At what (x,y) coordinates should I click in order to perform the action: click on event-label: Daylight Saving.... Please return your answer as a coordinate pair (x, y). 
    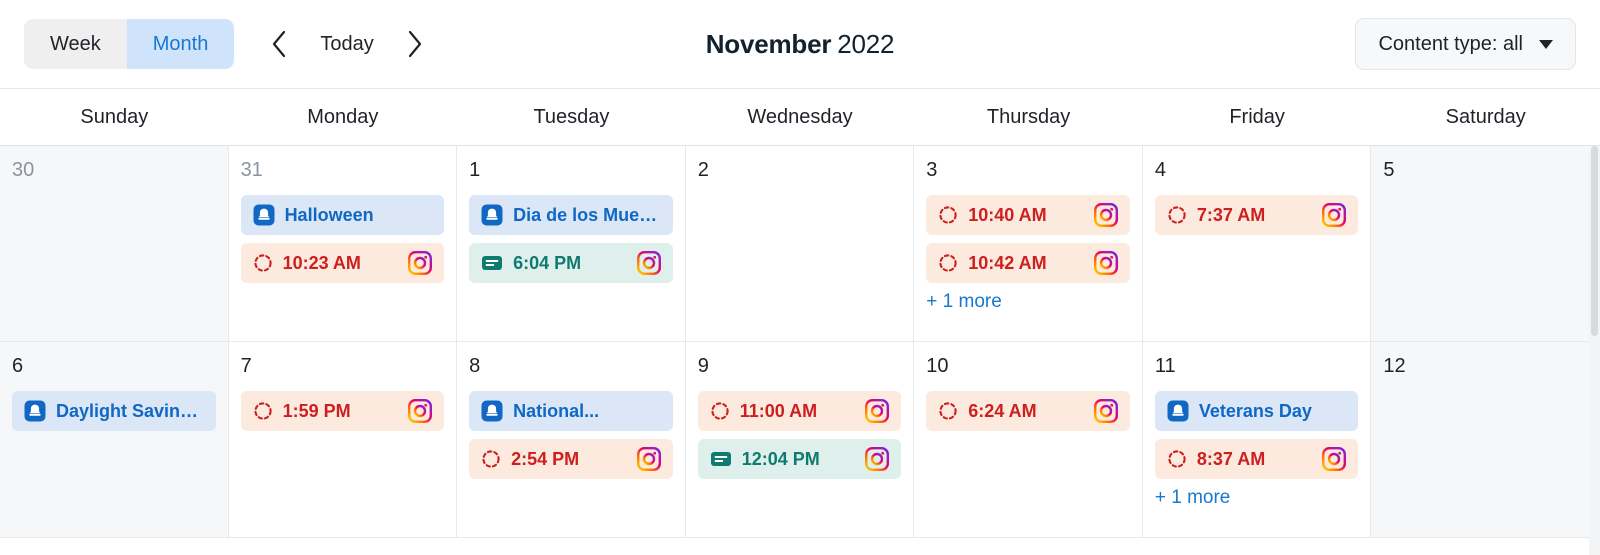
    Looking at the image, I should click on (130, 410).